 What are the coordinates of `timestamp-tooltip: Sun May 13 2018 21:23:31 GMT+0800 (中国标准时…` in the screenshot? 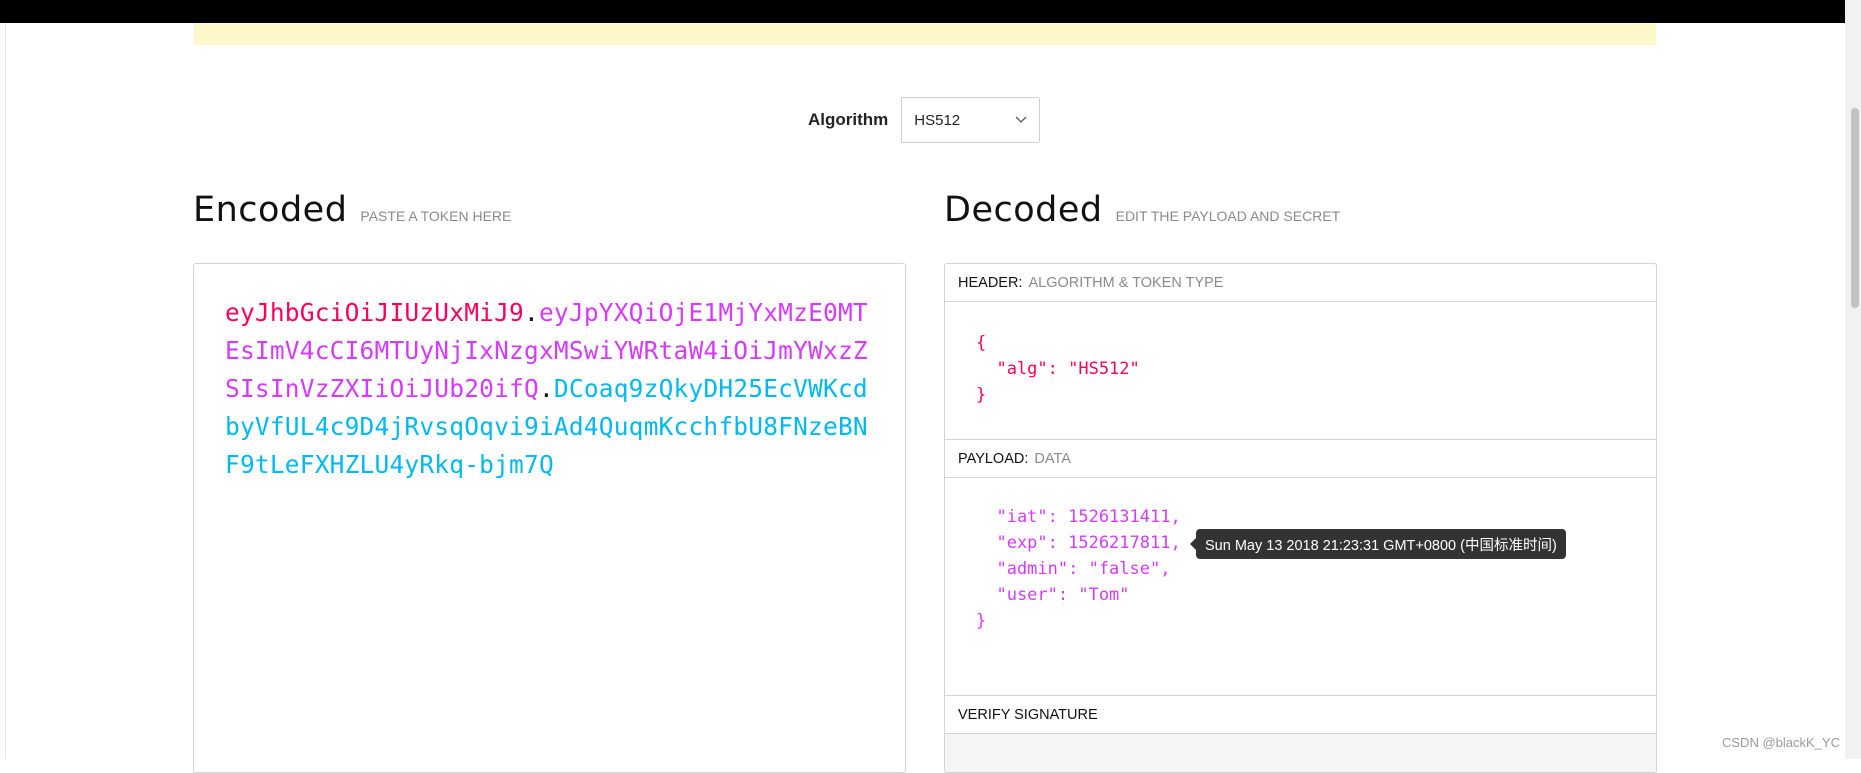 It's located at (1378, 544).